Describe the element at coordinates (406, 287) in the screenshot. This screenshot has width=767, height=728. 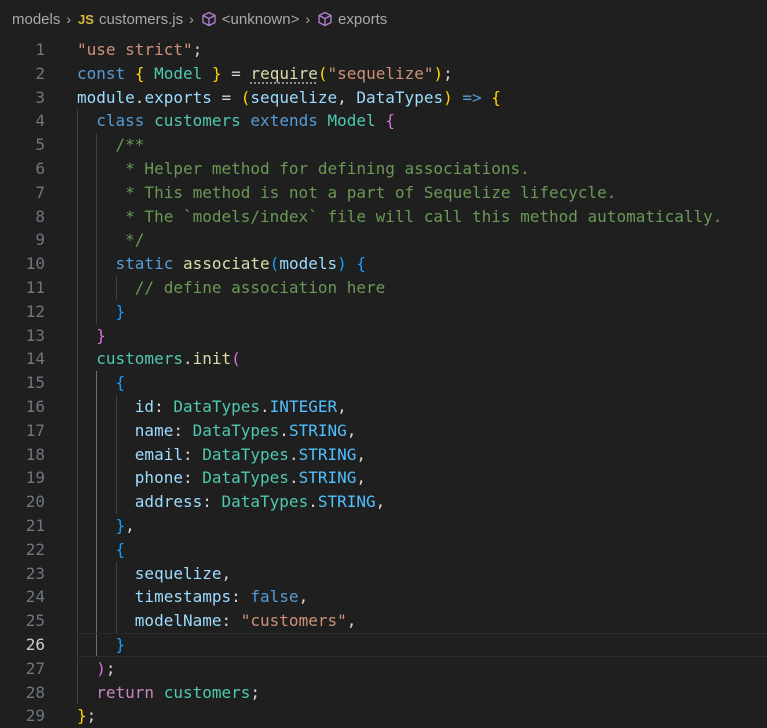
I see `code-content: // define association here` at that location.